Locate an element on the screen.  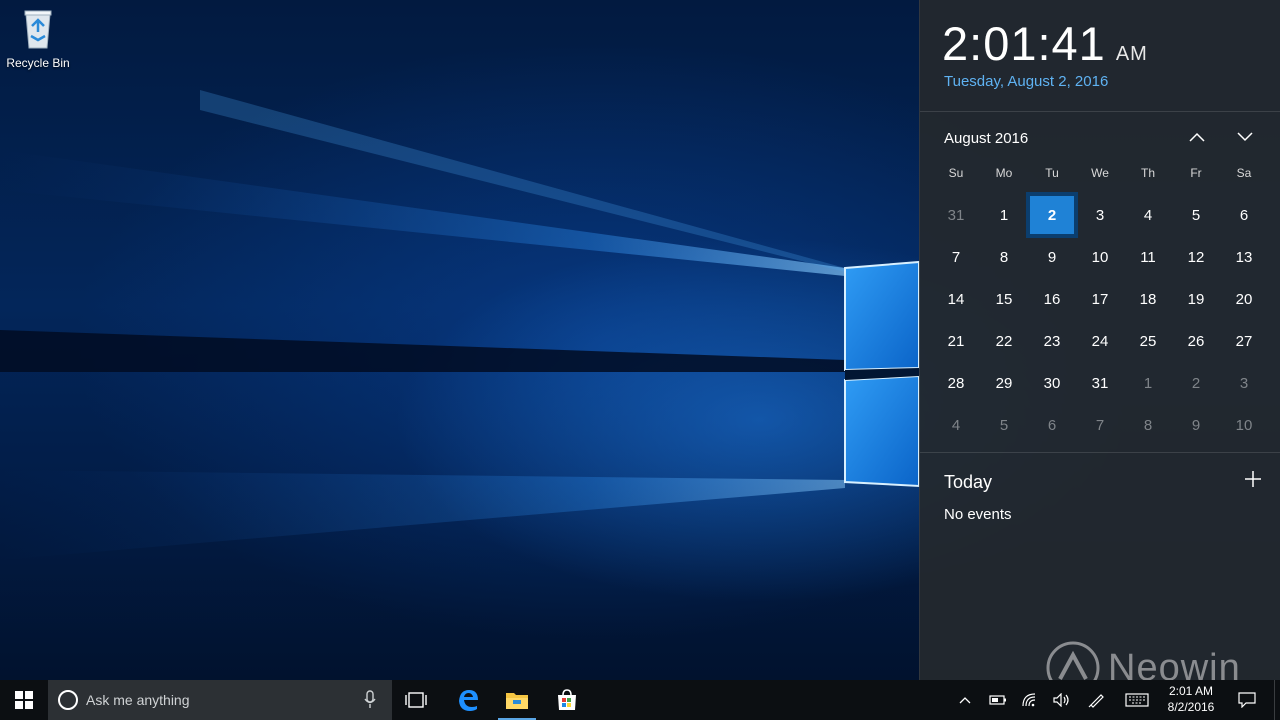
clock-ampm: AM is located at coordinates (1131, 54).